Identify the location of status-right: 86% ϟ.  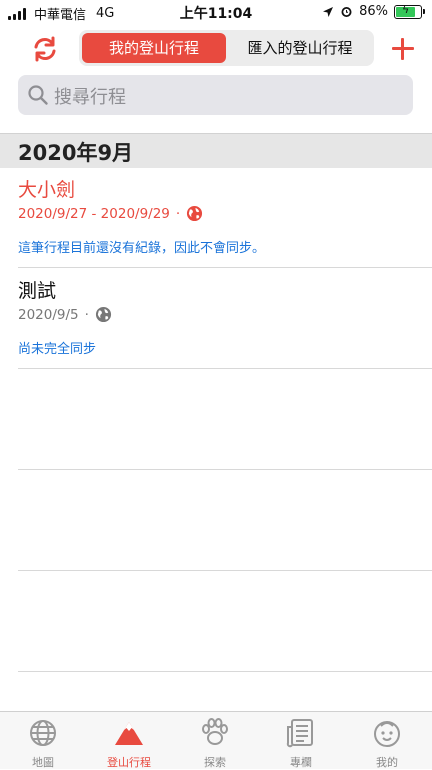
(373, 10).